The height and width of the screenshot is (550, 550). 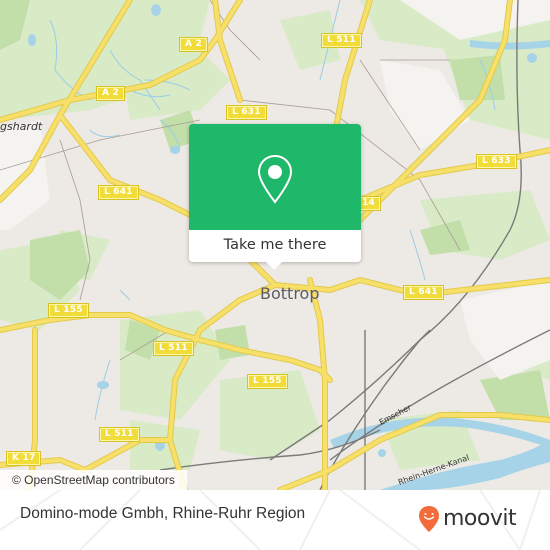 I want to click on map-pin-icon, so click(x=275, y=179).